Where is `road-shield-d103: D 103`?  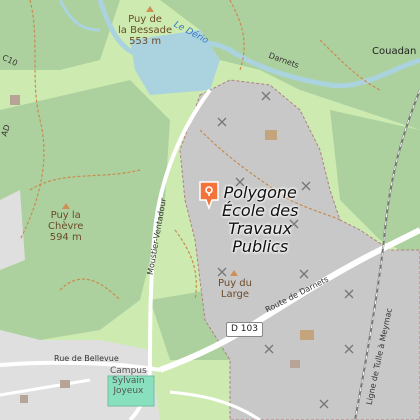 road-shield-d103: D 103 is located at coordinates (244, 329).